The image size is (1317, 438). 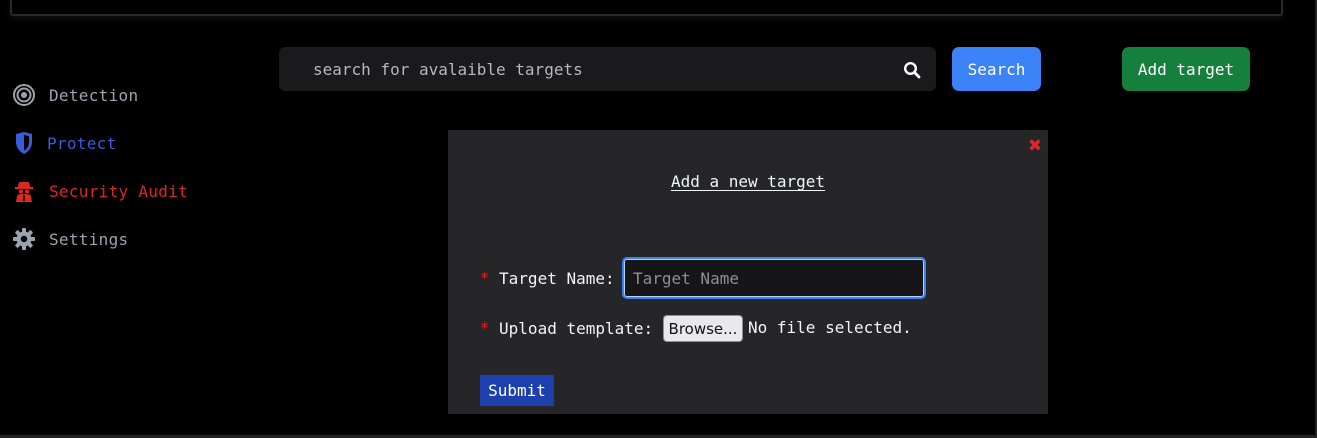 I want to click on sidebar-item-label: Settings, so click(x=89, y=239).